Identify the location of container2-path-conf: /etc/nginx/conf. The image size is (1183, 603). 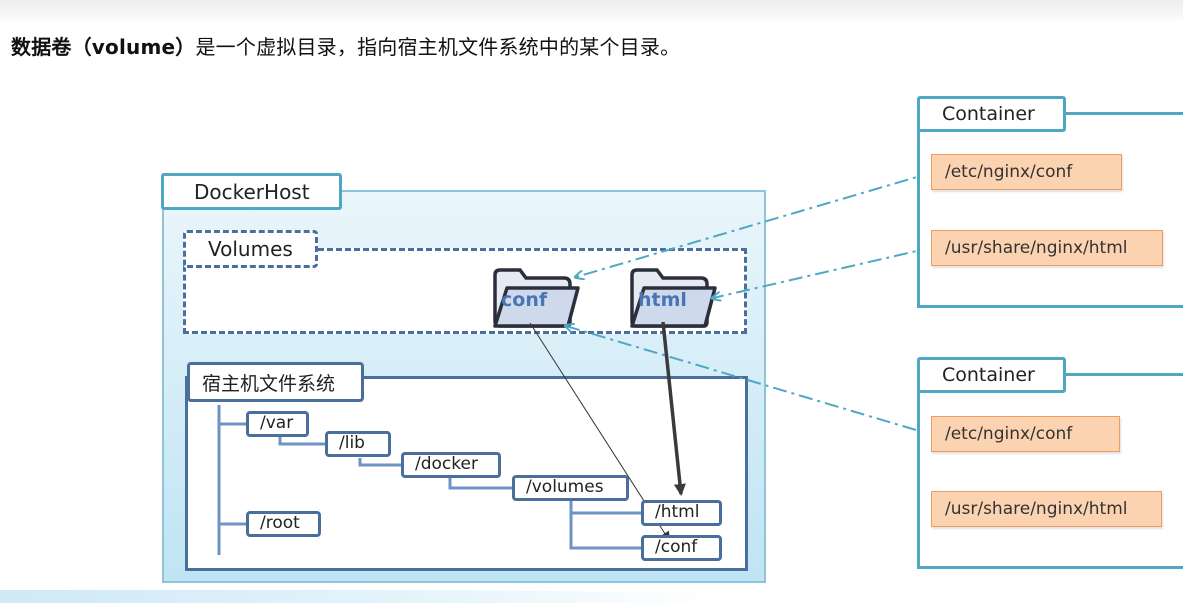
(1025, 434).